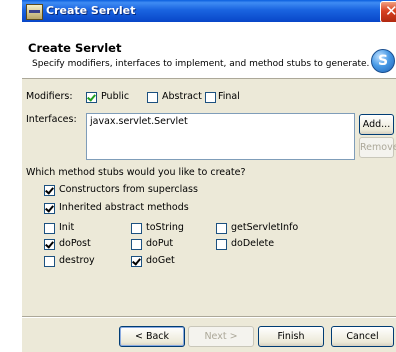 This screenshot has width=396, height=352. Describe the element at coordinates (160, 260) in the screenshot. I see `doget-label: doGet` at that location.